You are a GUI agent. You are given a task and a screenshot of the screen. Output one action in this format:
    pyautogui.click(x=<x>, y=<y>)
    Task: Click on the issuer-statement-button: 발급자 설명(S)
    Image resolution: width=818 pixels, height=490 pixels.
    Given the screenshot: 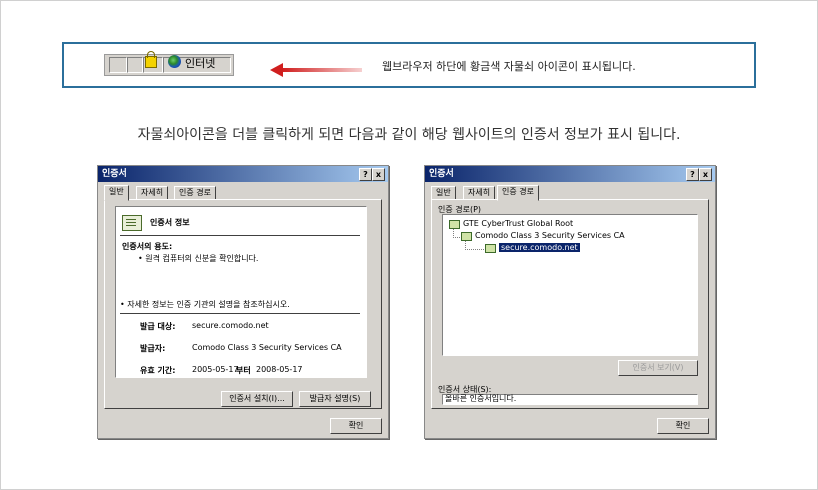 What is the action you would take?
    pyautogui.click(x=335, y=399)
    